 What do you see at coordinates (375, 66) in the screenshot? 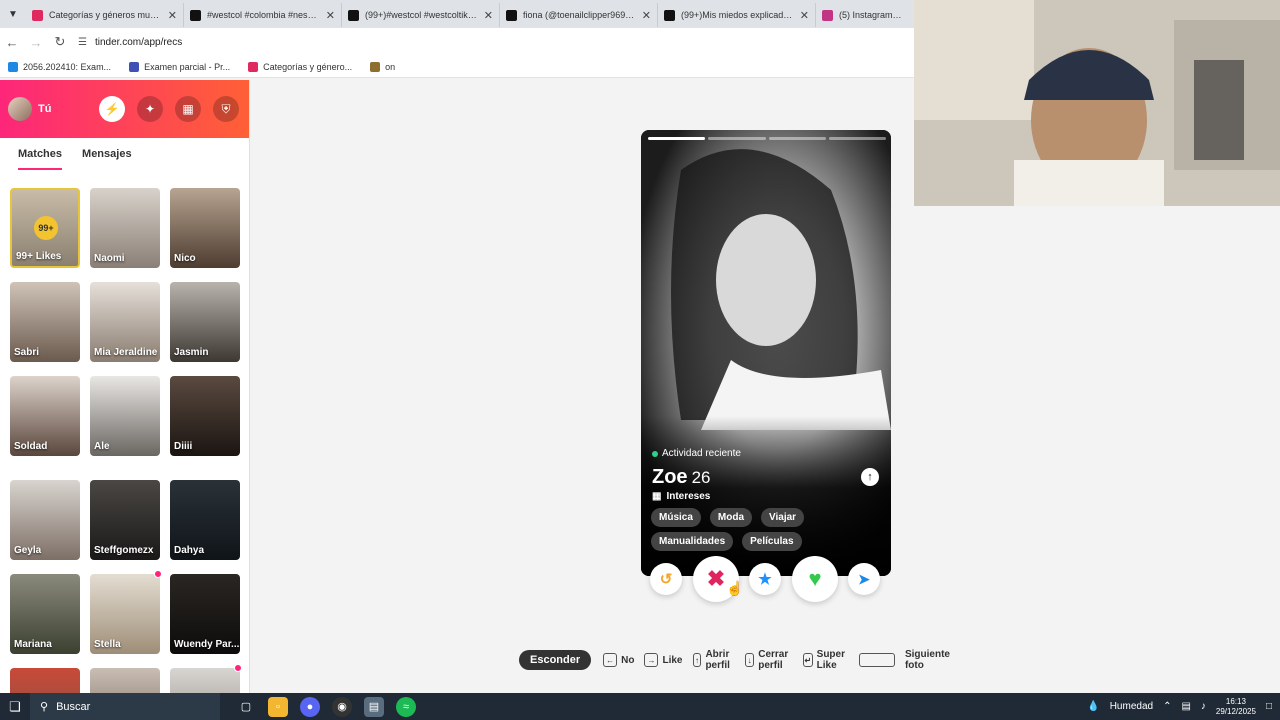
I see `bookmark-icon` at bounding box center [375, 66].